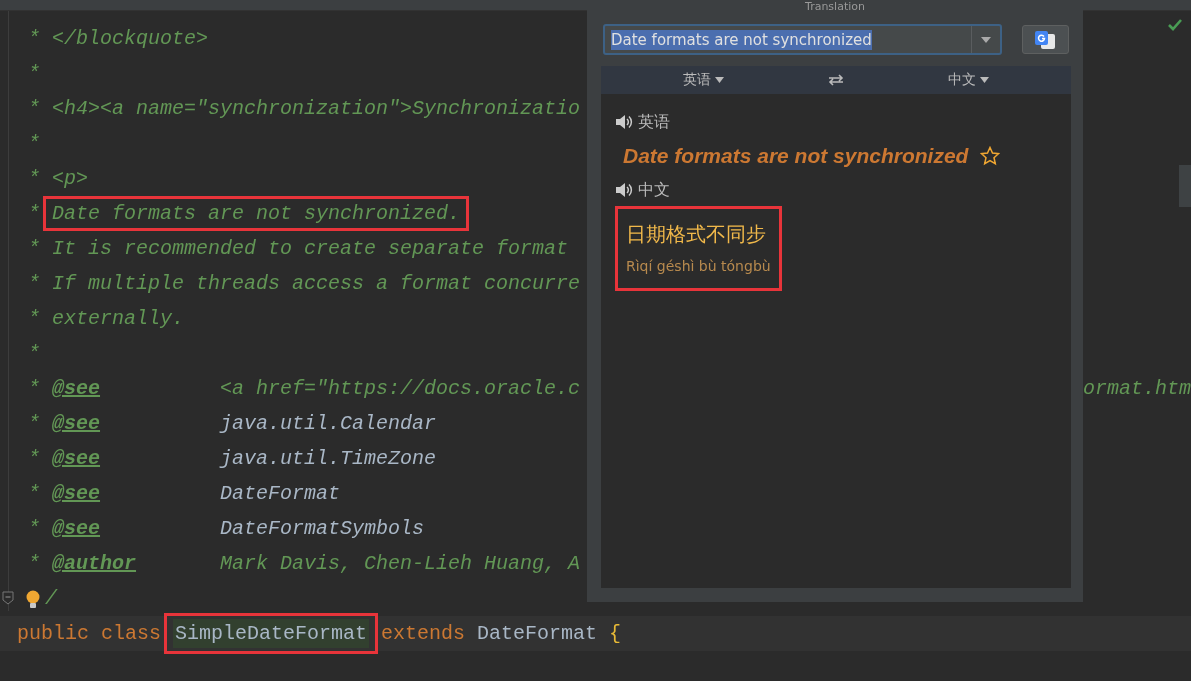 Image resolution: width=1191 pixels, height=681 pixels. I want to click on doc-comment-text: ormat.htm, so click(1136, 388).